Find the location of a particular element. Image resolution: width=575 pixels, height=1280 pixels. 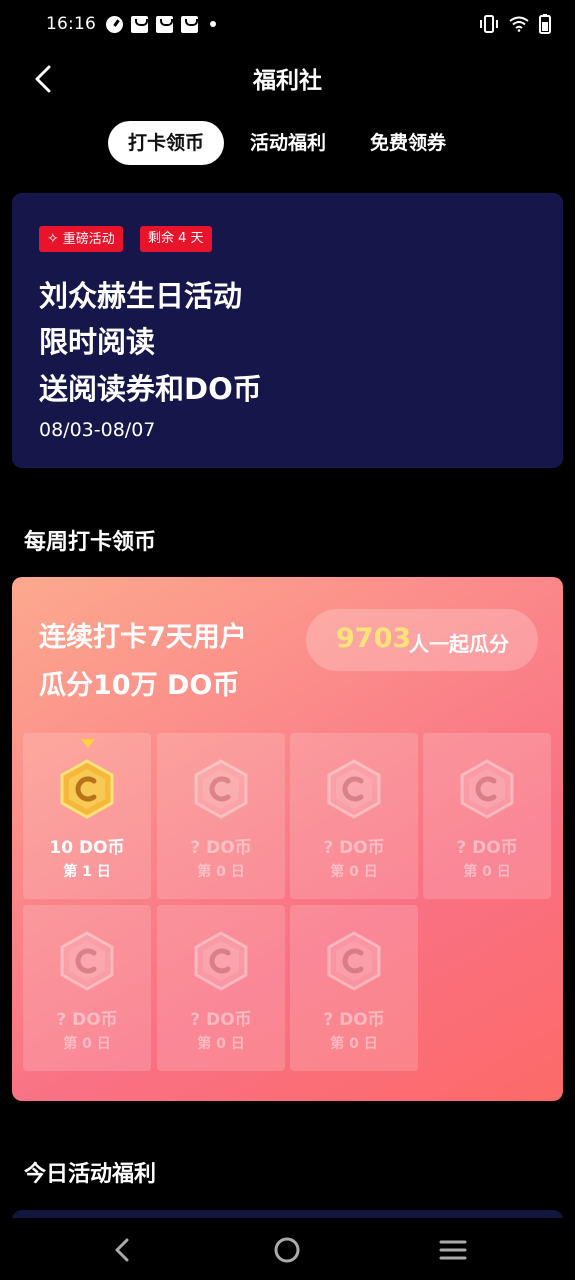

status-bar: 16:16 is located at coordinates (287, 24).